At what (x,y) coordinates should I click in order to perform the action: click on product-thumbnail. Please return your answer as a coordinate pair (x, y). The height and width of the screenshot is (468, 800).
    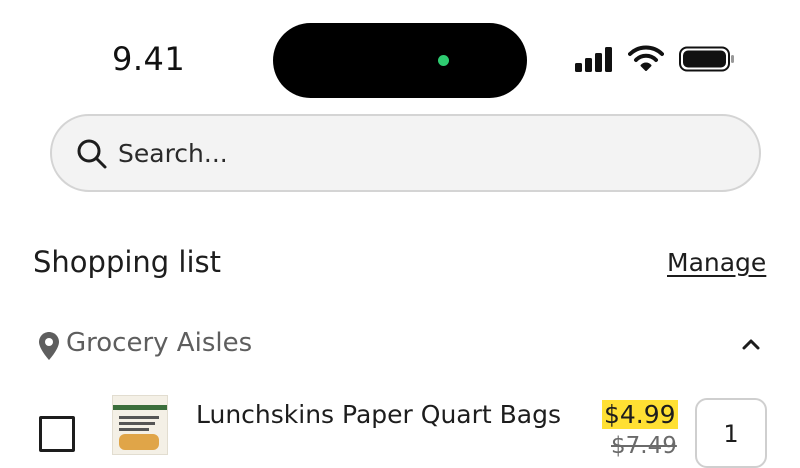
    Looking at the image, I should click on (140, 425).